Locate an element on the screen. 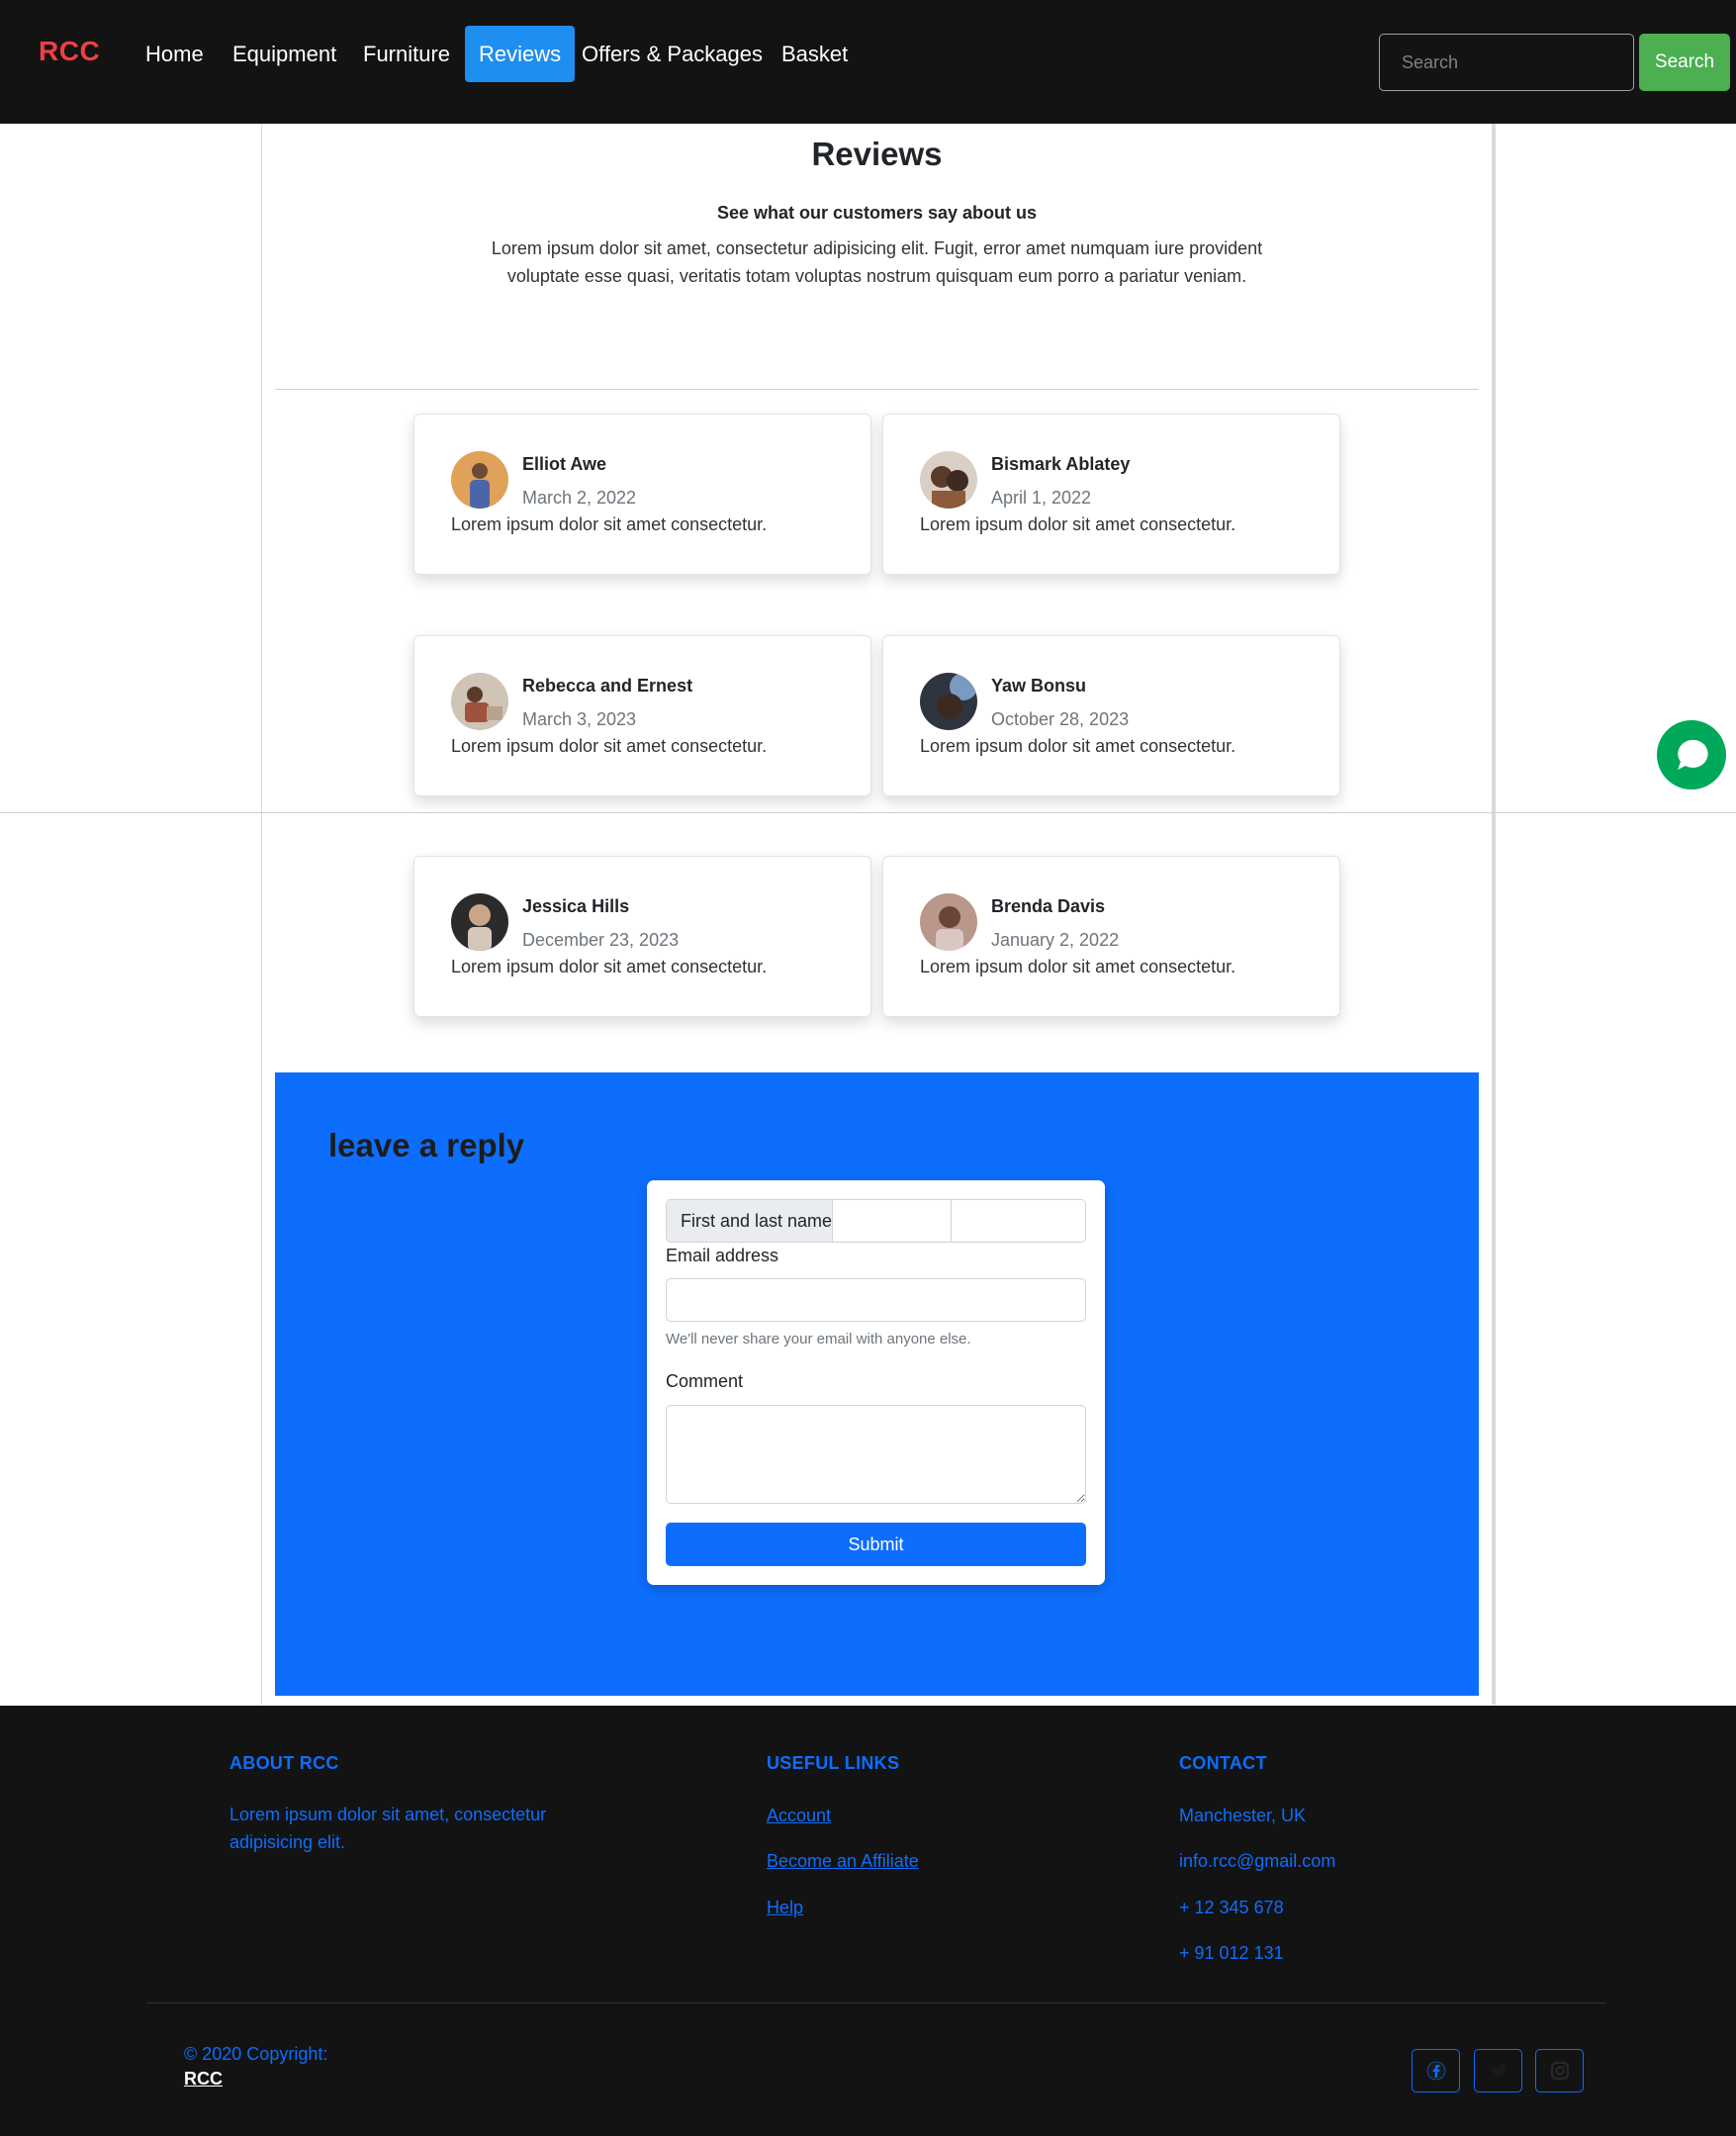 The width and height of the screenshot is (1736, 2136). instagram-icon is located at coordinates (1559, 2071).